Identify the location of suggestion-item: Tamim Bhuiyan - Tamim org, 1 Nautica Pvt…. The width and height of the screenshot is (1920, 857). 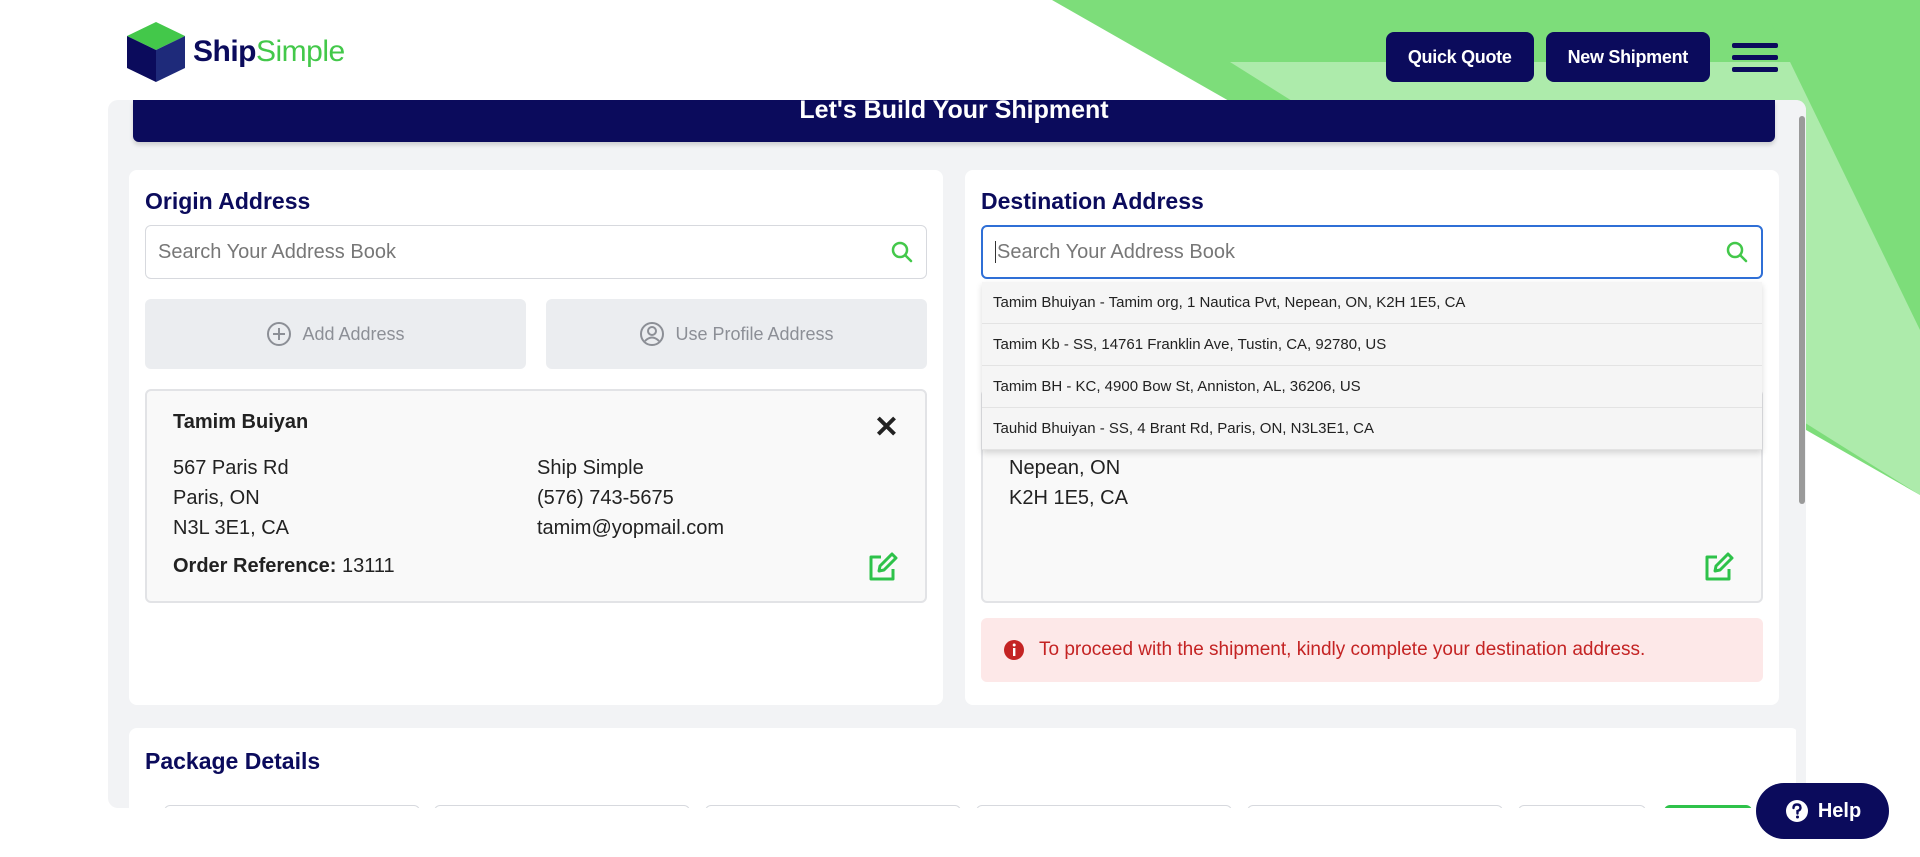
(1372, 303).